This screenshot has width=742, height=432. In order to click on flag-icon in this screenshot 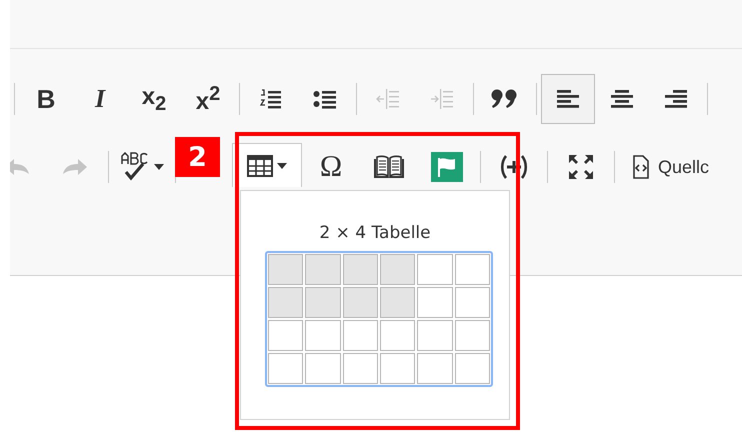, I will do `click(447, 167)`.